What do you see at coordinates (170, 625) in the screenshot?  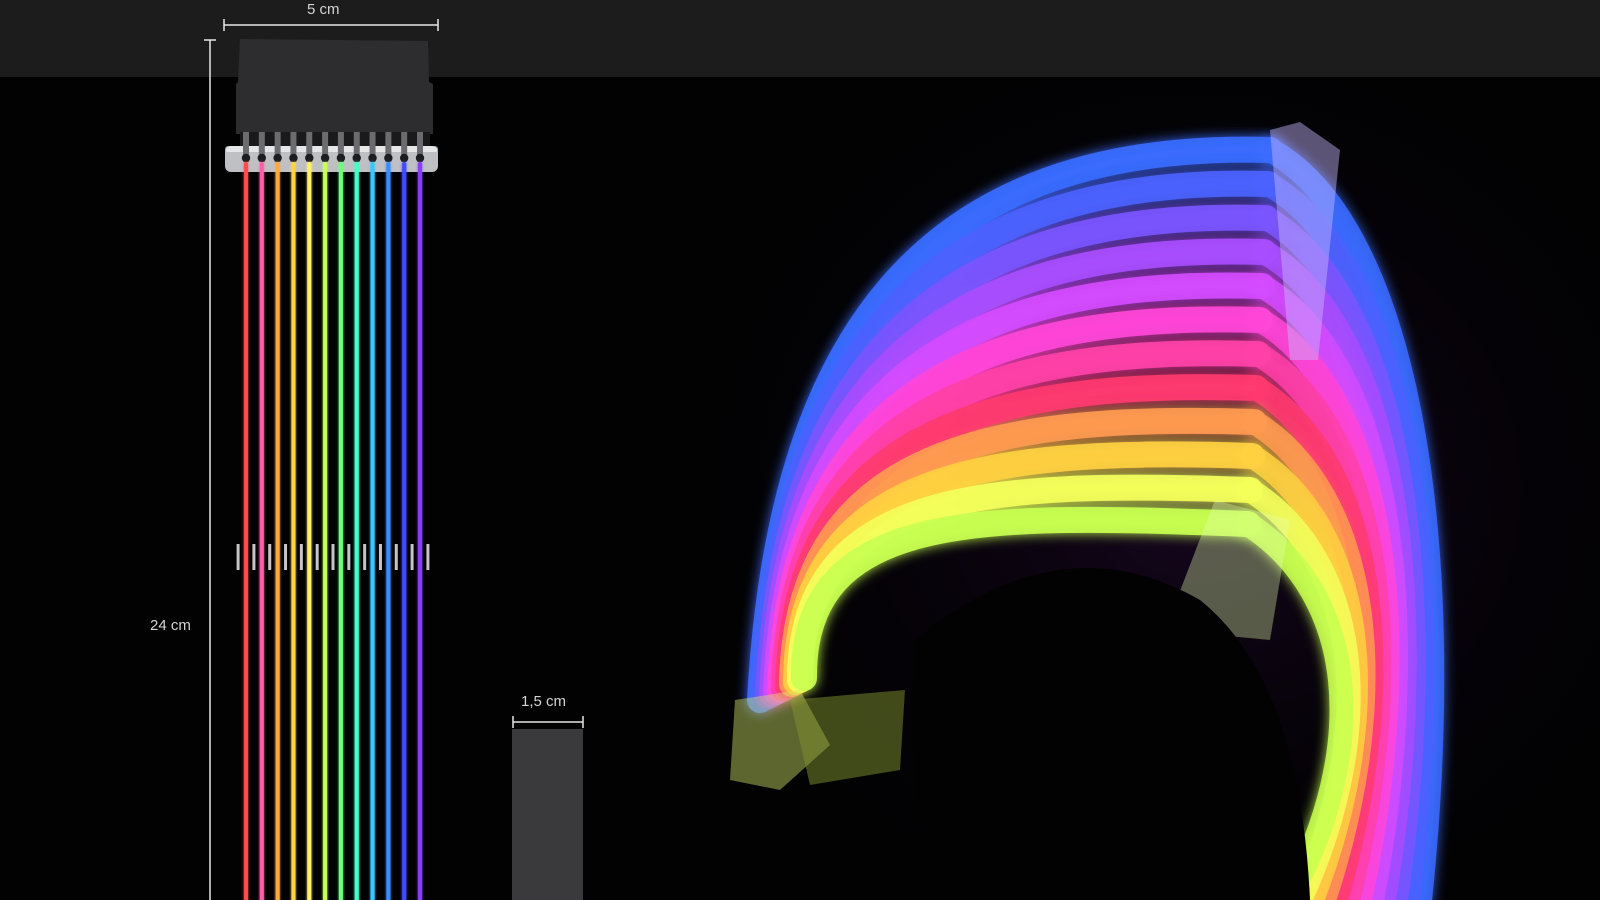 I see `length-label: 24 cm` at bounding box center [170, 625].